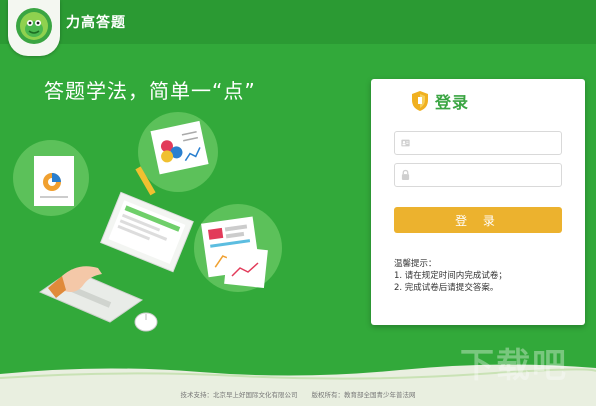  I want to click on tip-item: 1. 请在规定时间内完成试卷；, so click(450, 276).